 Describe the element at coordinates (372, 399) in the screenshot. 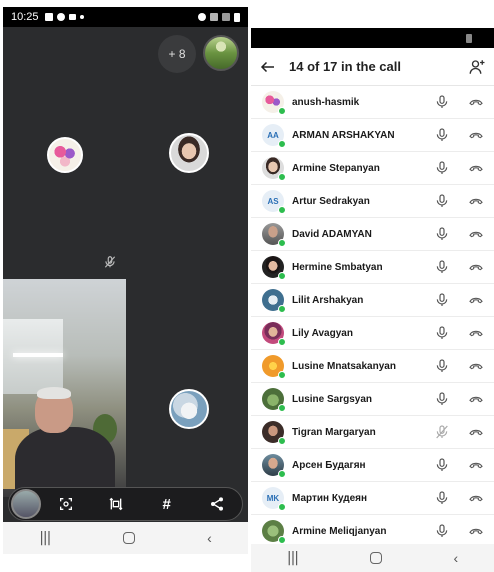

I see `participant-row: Lusine Sargsyan` at that location.